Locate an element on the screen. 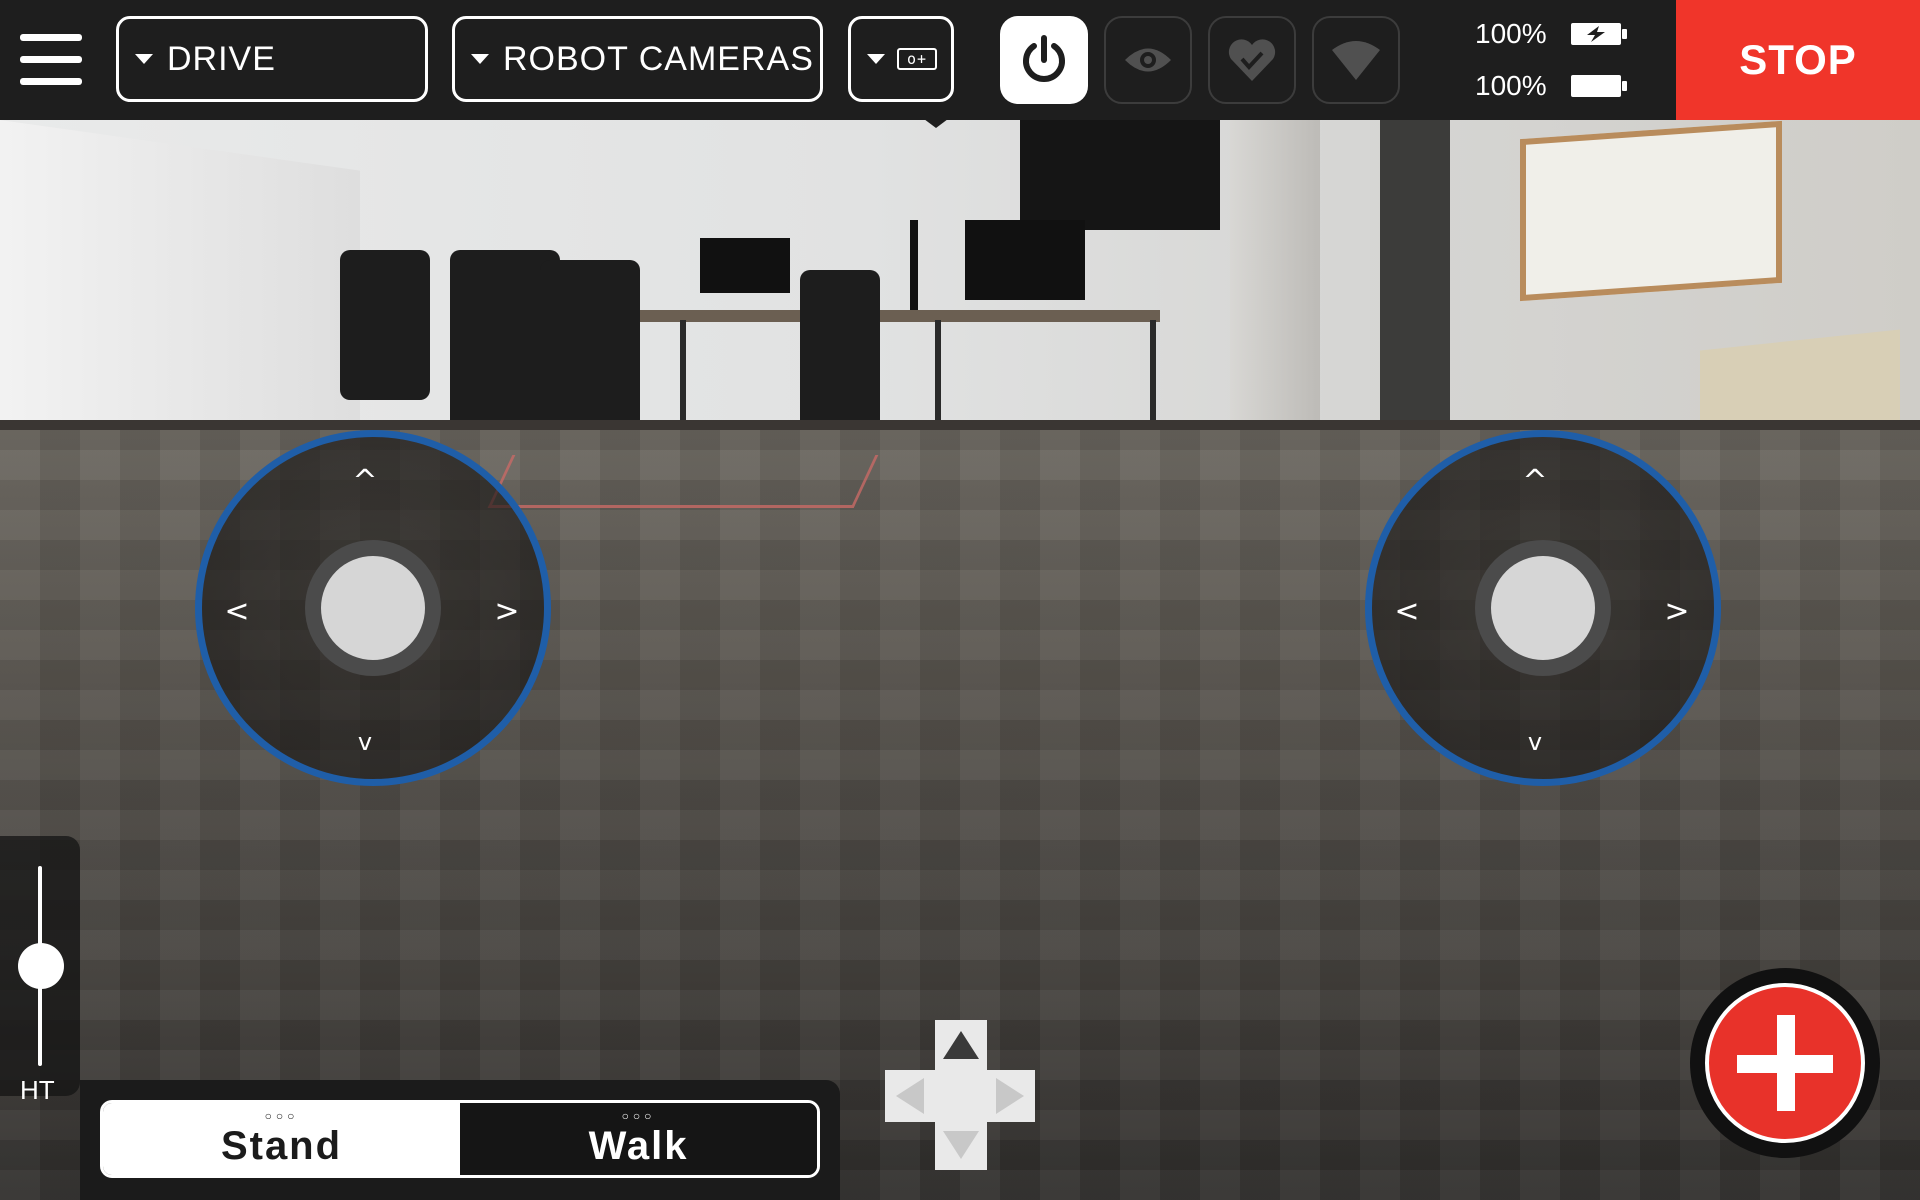  camera-layout-icon: o+ is located at coordinates (917, 59).